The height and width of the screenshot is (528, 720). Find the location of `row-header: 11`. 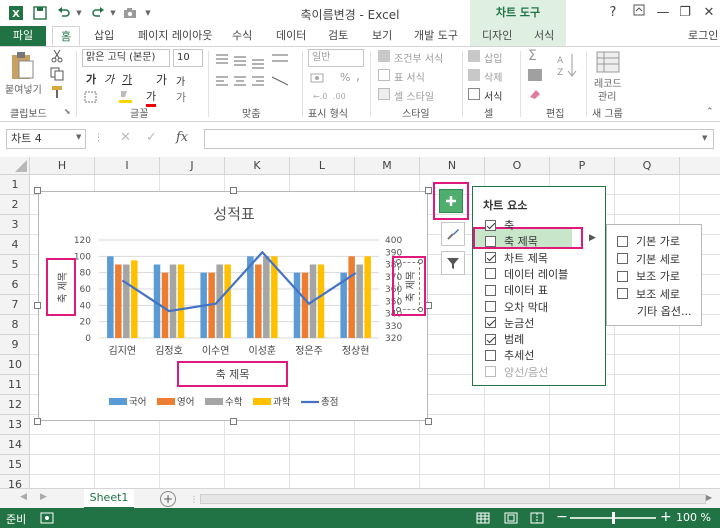

row-header: 11 is located at coordinates (15, 385).